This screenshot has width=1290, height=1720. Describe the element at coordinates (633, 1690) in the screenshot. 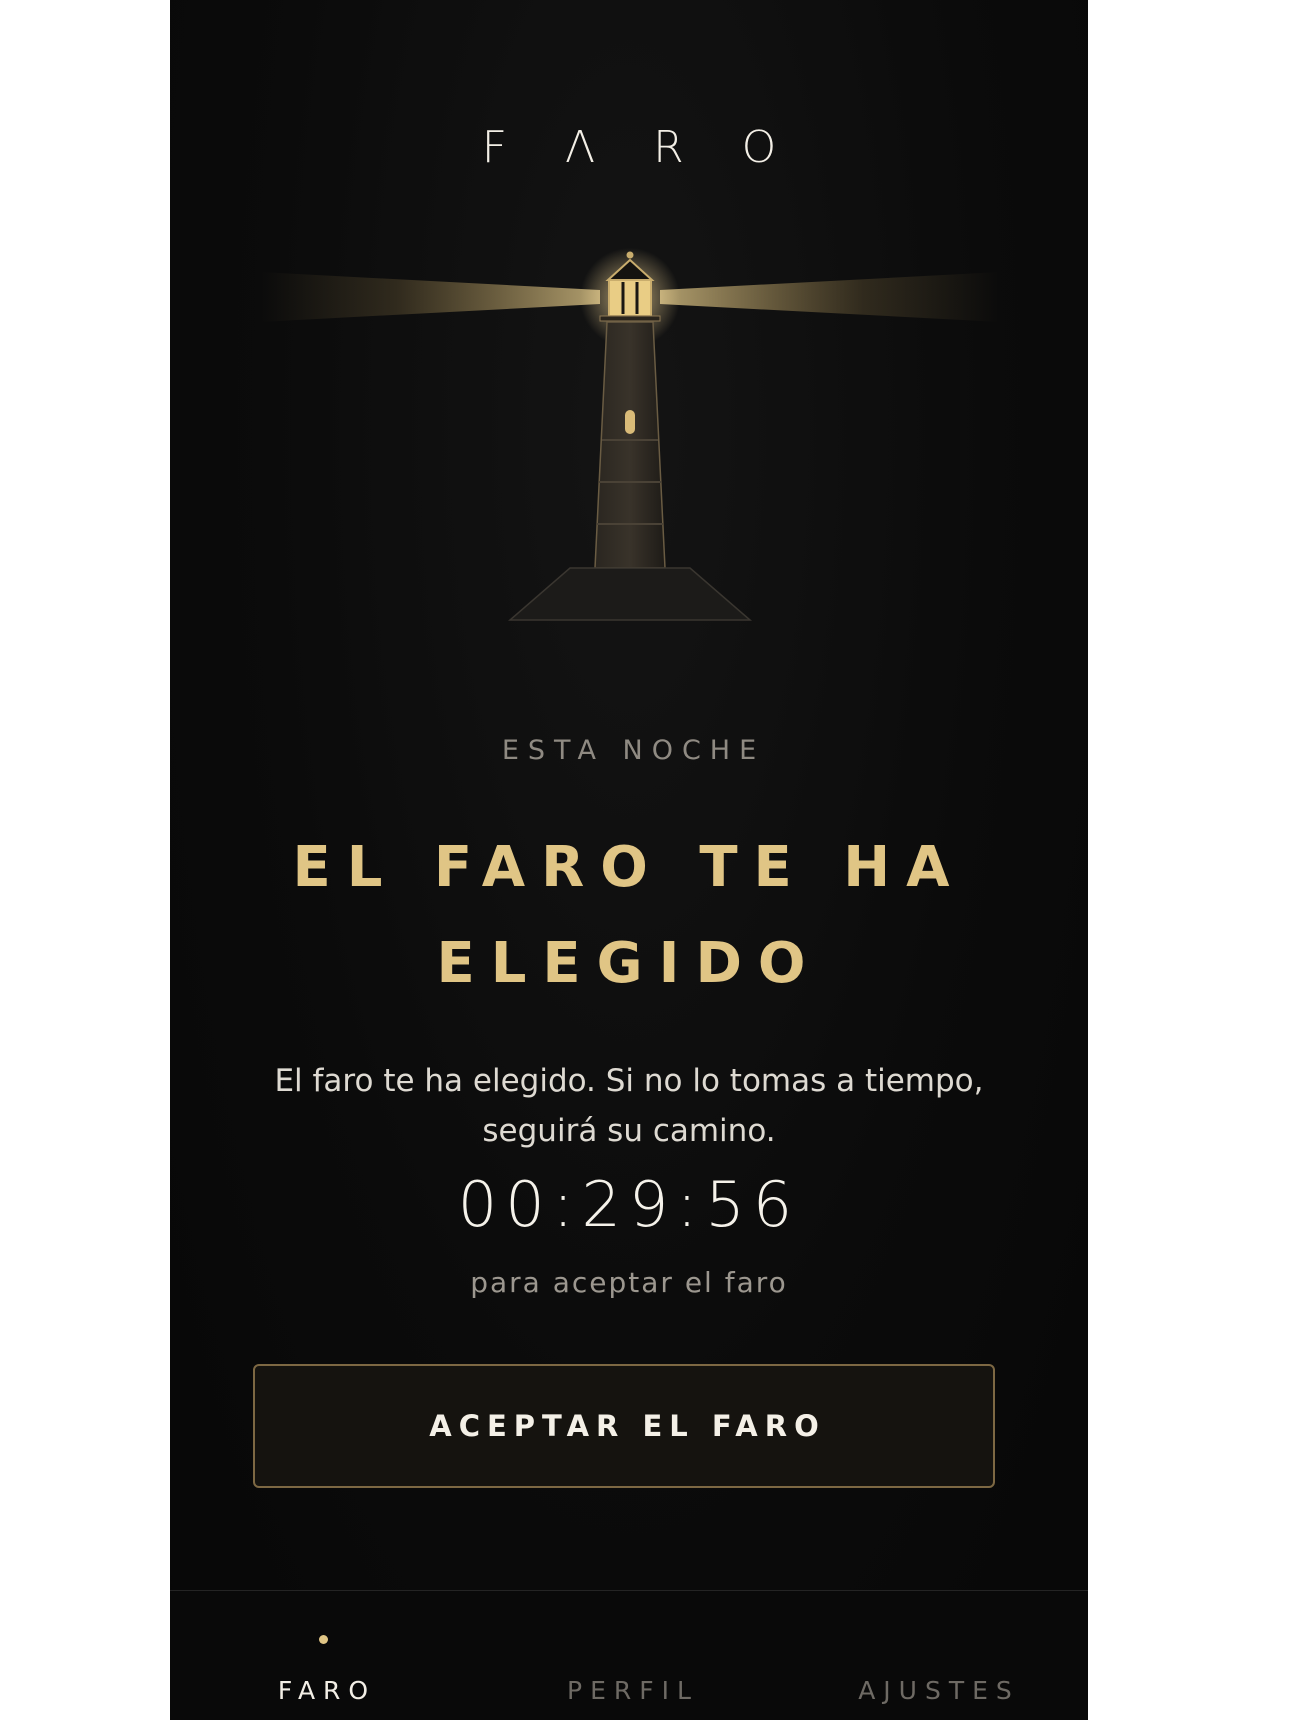

I see `tab-label: PERFIL` at that location.